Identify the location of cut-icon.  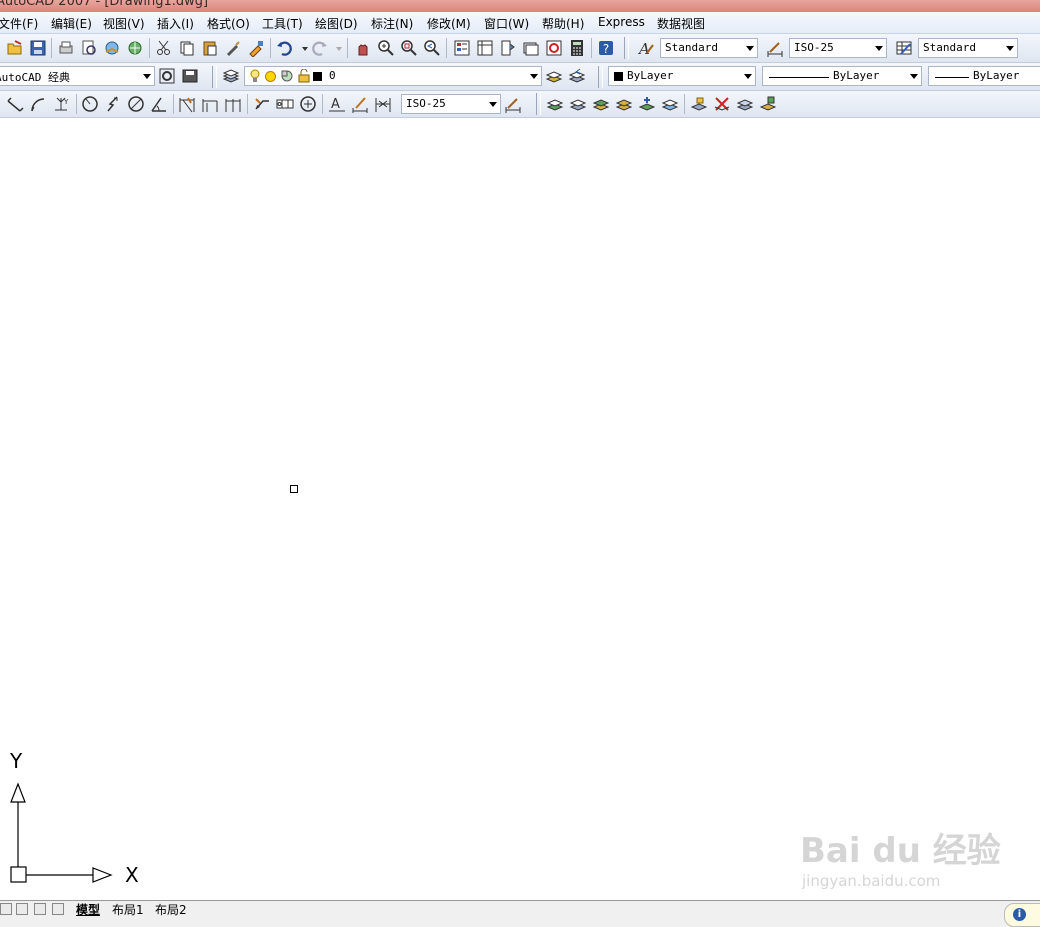
(164, 48).